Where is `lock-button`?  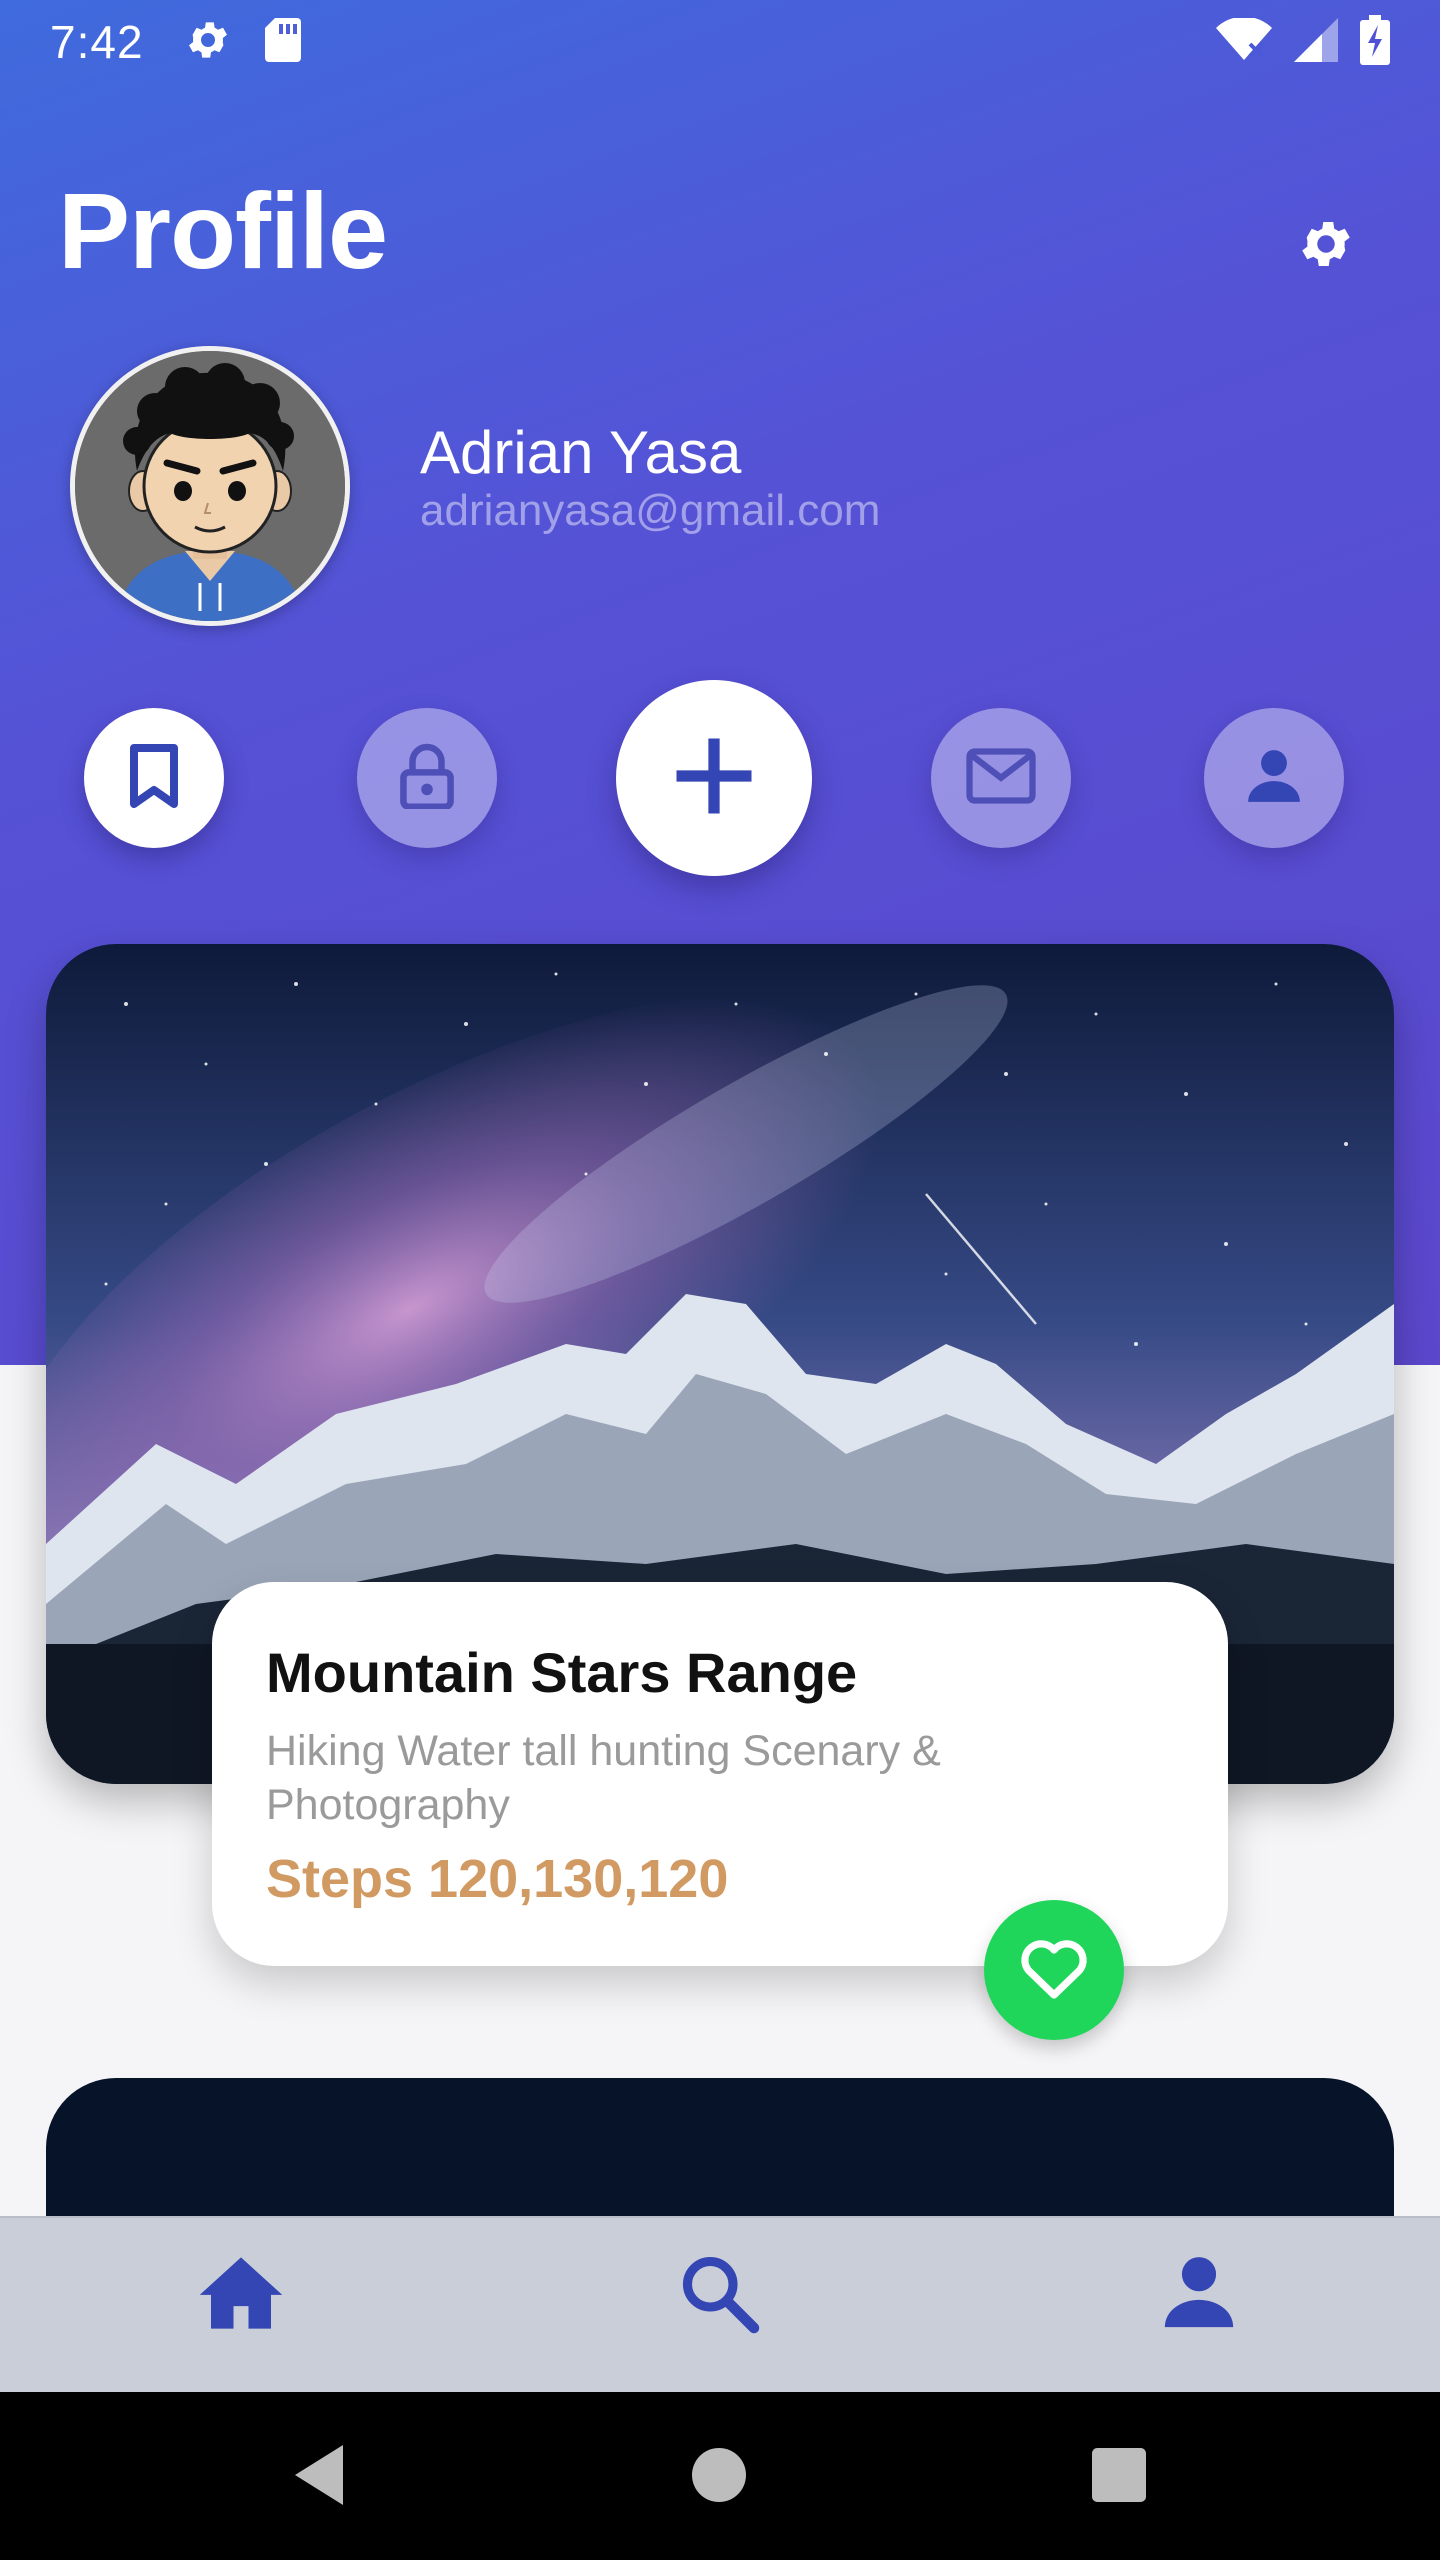
lock-button is located at coordinates (427, 778).